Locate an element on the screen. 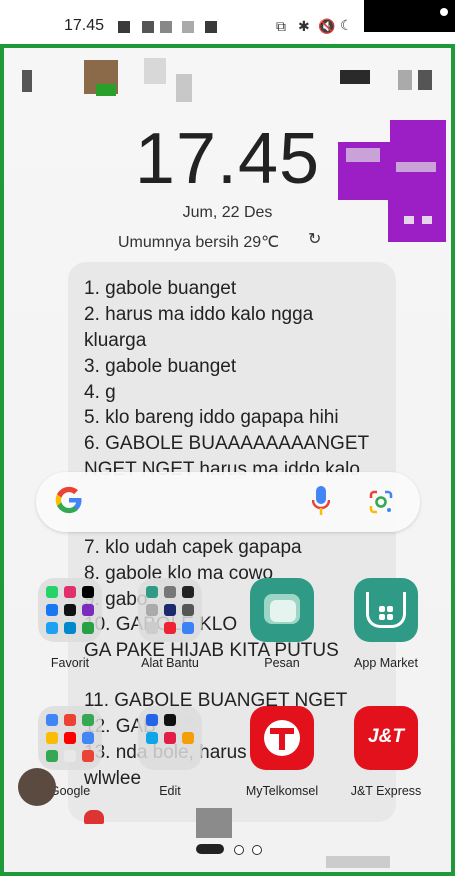 The height and width of the screenshot is (876, 455). mytelkomsel-icon is located at coordinates (282, 738).